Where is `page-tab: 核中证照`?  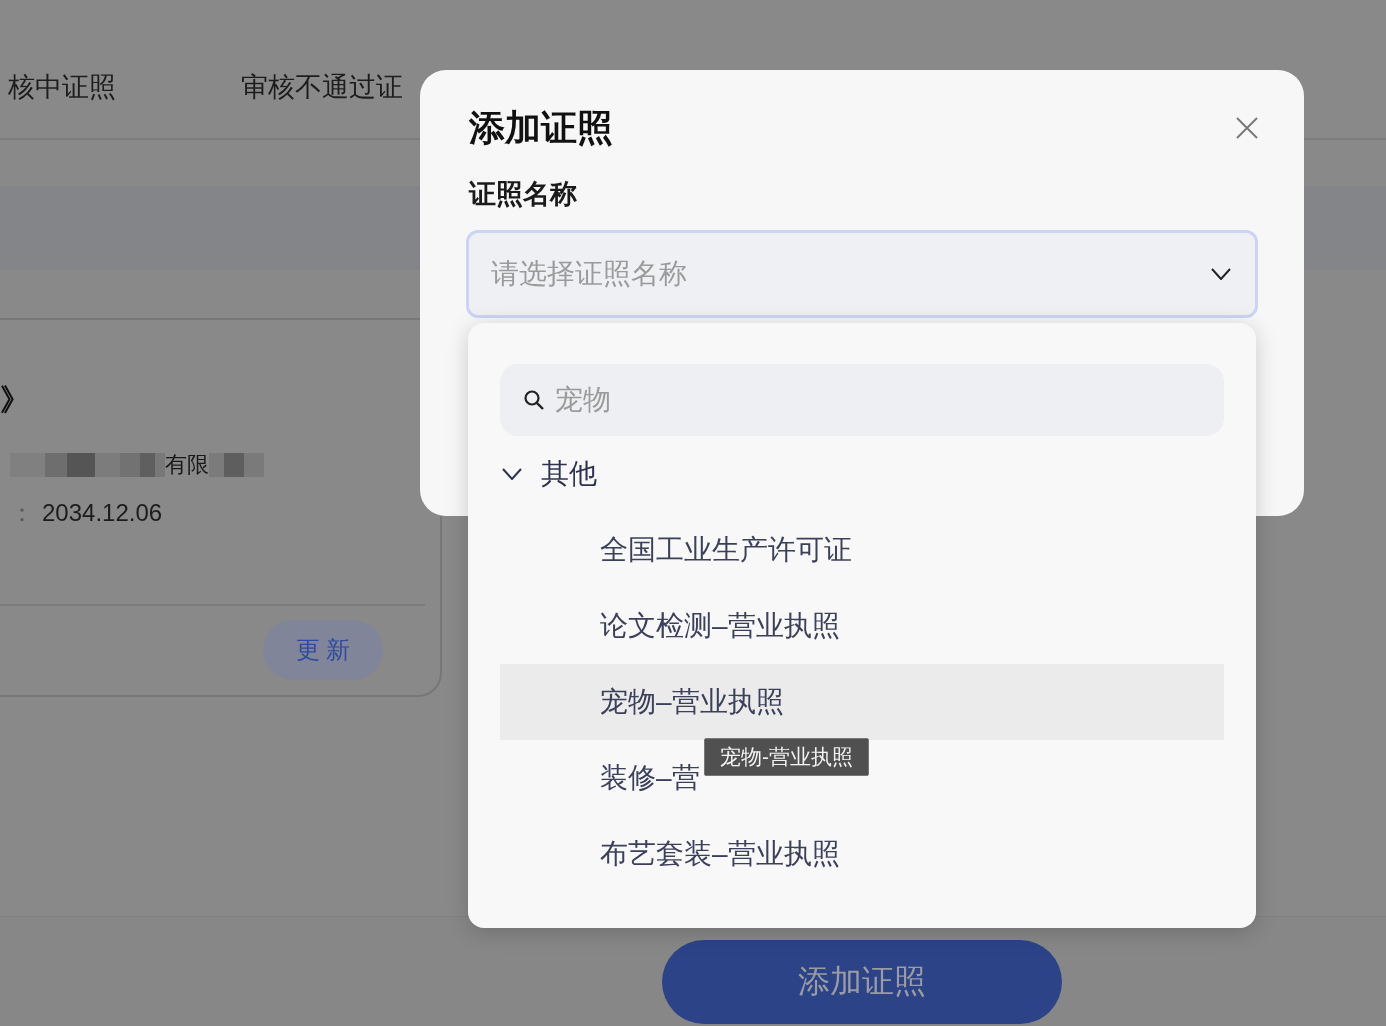
page-tab: 核中证照 is located at coordinates (62, 90).